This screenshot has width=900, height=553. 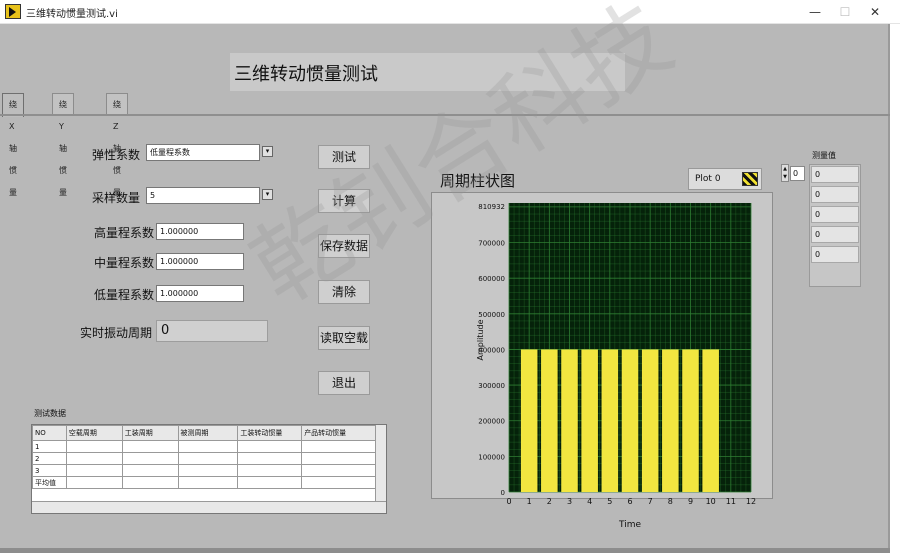 What do you see at coordinates (725, 179) in the screenshot?
I see `plot-legend: Plot 0` at bounding box center [725, 179].